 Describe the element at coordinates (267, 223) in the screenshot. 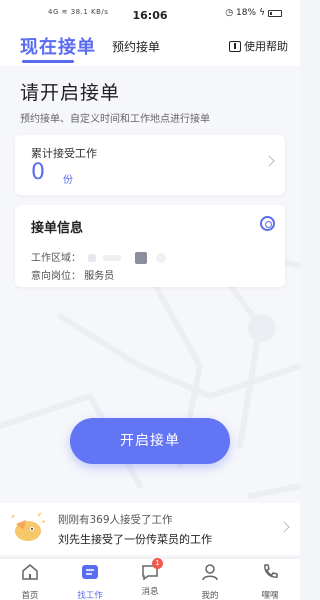

I see `settings-gear-icon` at that location.